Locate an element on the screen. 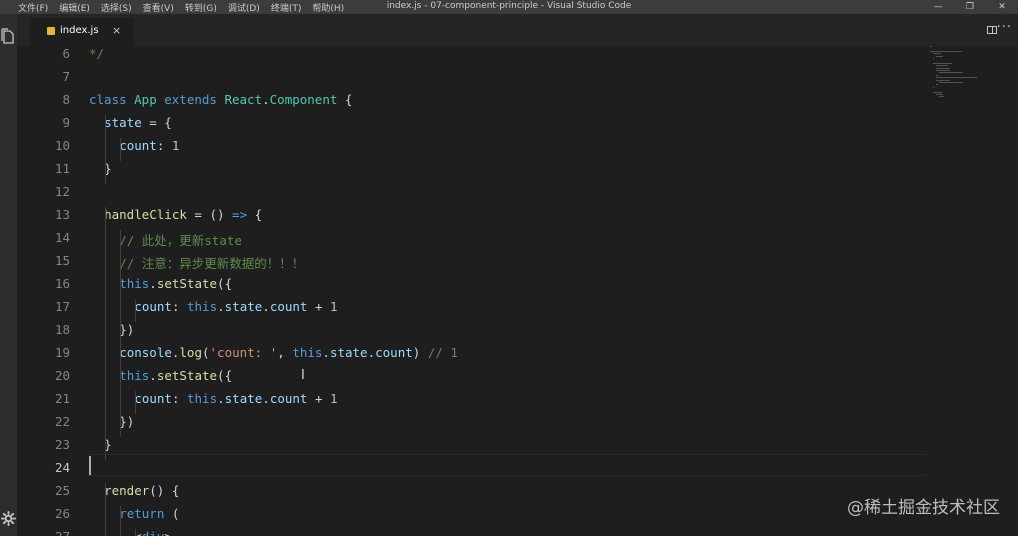 The height and width of the screenshot is (536, 1018). restore-button: ❐ is located at coordinates (970, 7).